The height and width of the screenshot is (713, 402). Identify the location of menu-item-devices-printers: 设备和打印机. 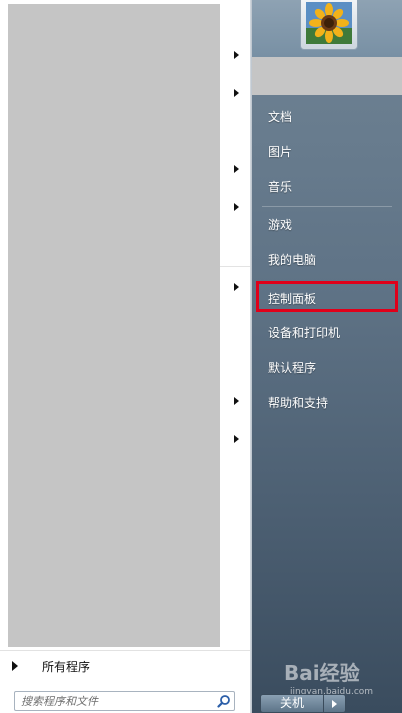
(304, 332).